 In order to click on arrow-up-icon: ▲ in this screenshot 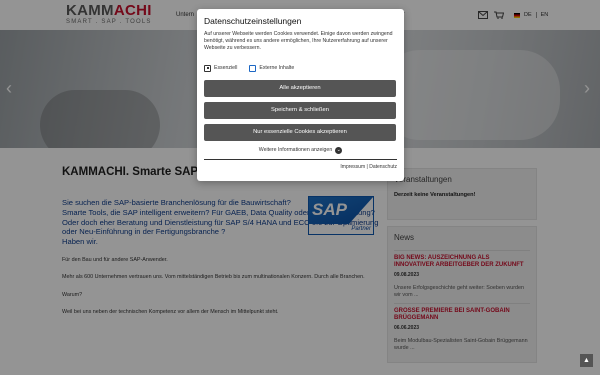, I will do `click(586, 360)`.